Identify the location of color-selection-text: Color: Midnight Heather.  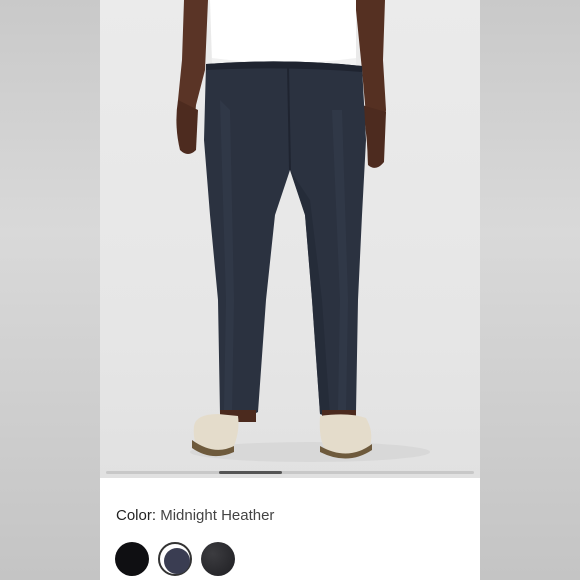
(195, 515).